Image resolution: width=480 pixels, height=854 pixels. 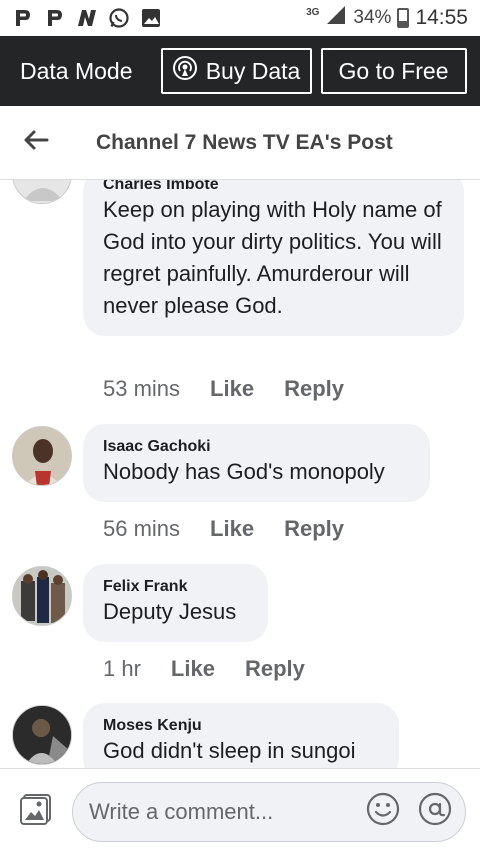 What do you see at coordinates (313, 12) in the screenshot?
I see `network-type: 3G` at bounding box center [313, 12].